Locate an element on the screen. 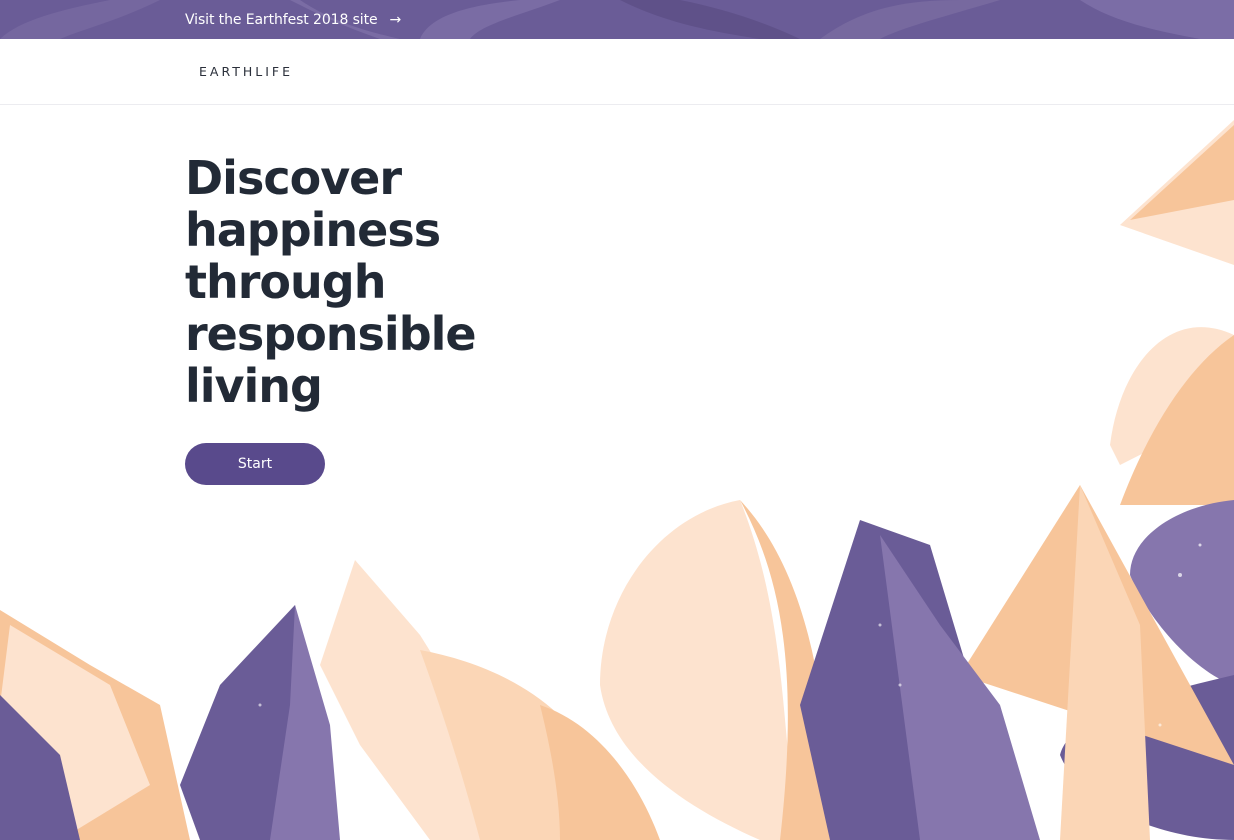  announcement-bar: Visit the Earthfest 2018 site → is located at coordinates (617, 19).